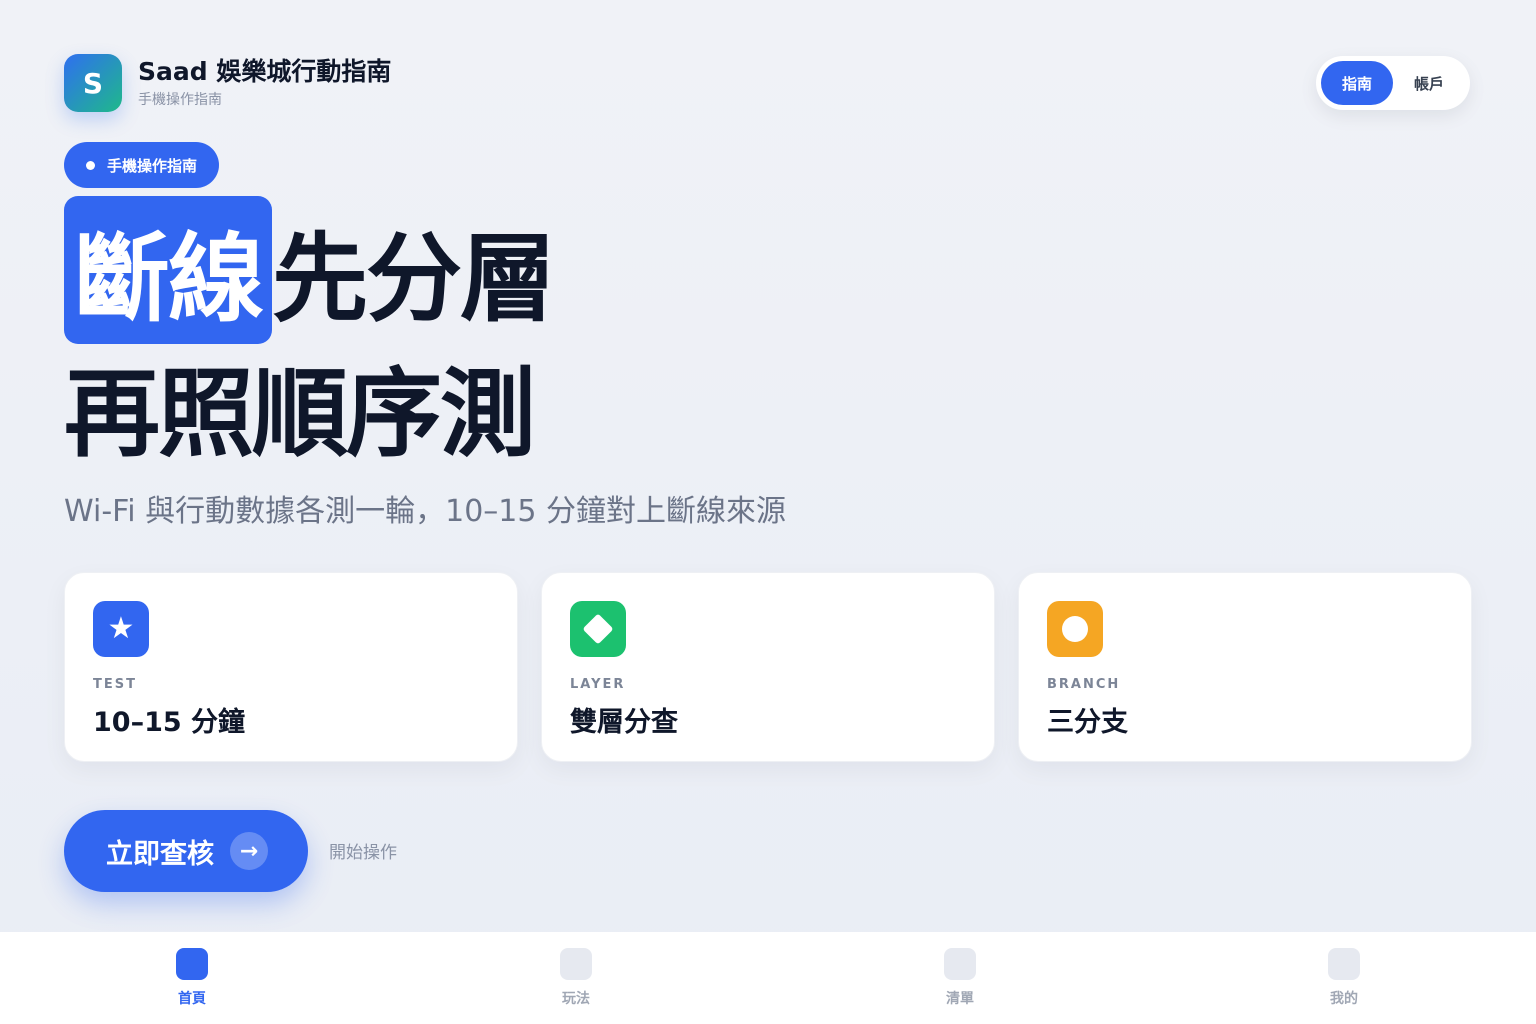 This screenshot has height=1024, width=1536. Describe the element at coordinates (90, 165) in the screenshot. I see `dot-icon` at that location.